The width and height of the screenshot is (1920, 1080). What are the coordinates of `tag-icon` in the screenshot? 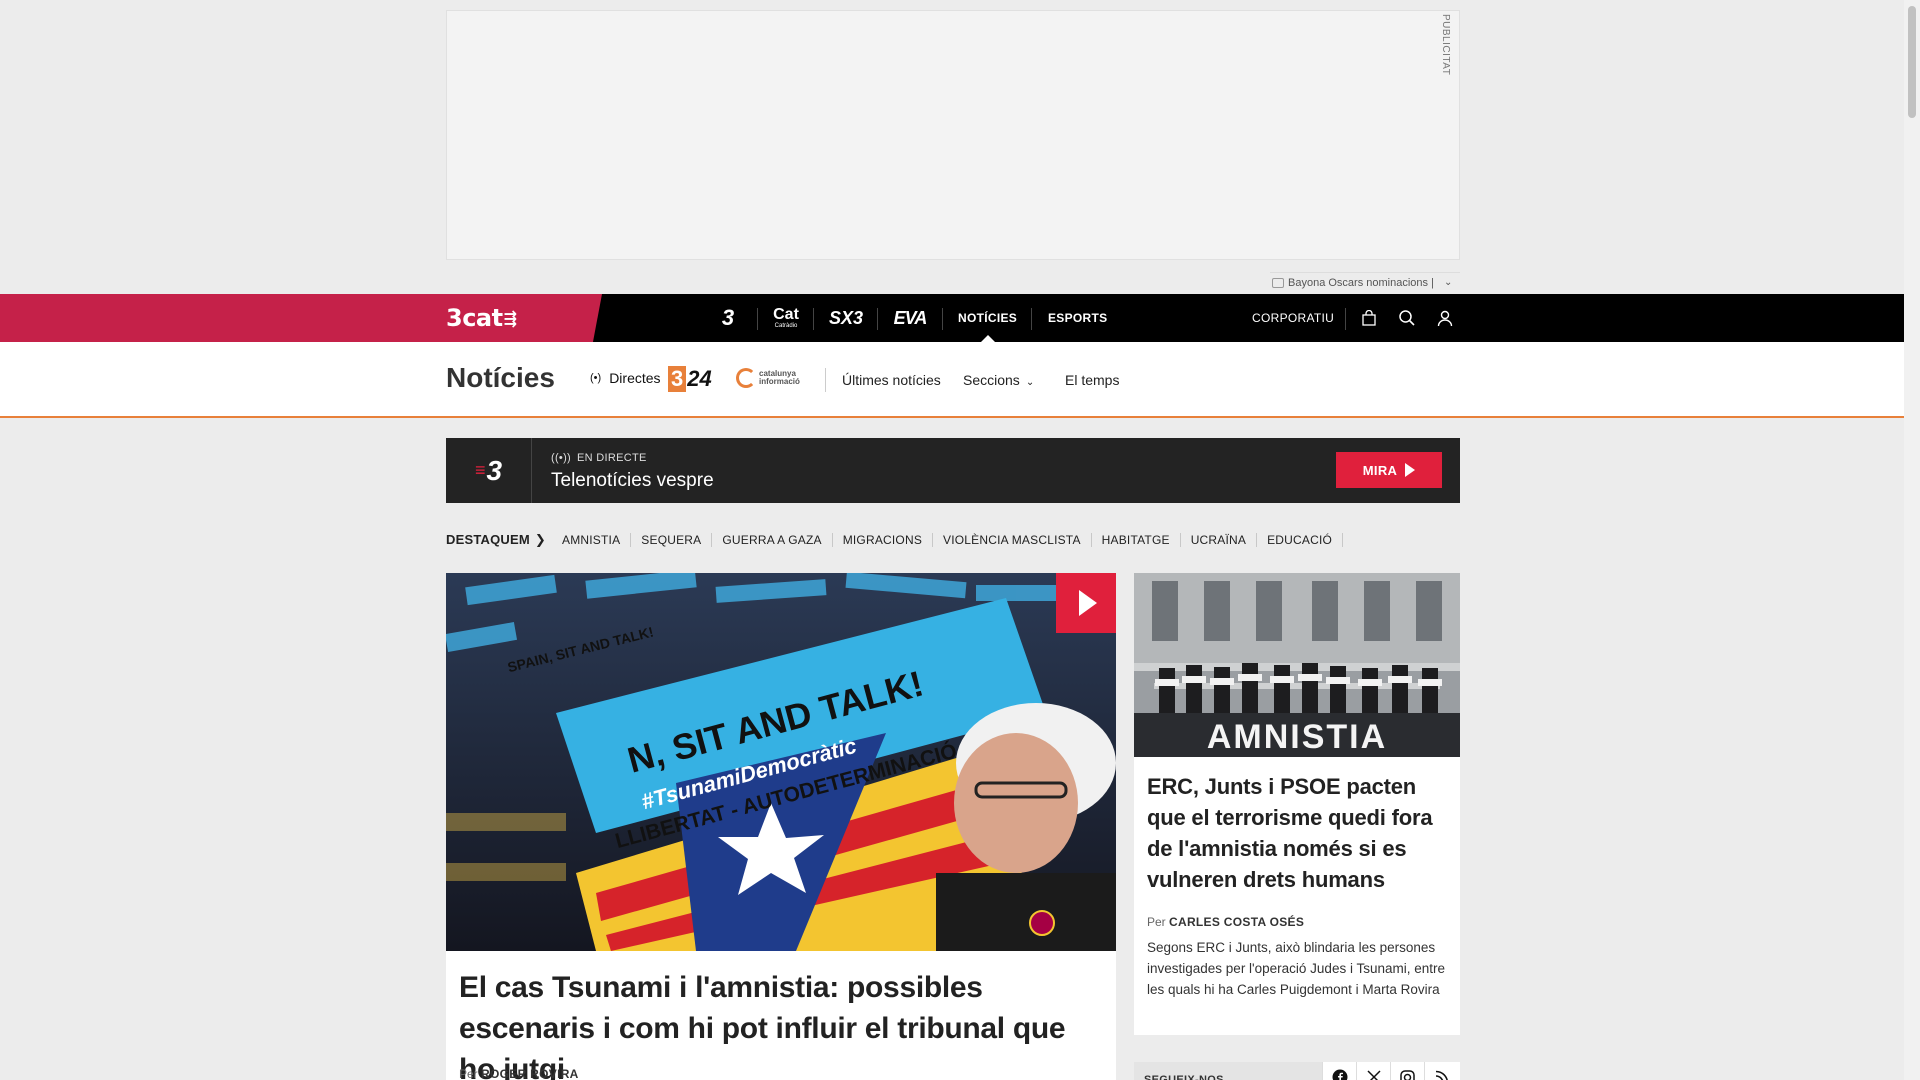 It's located at (1278, 282).